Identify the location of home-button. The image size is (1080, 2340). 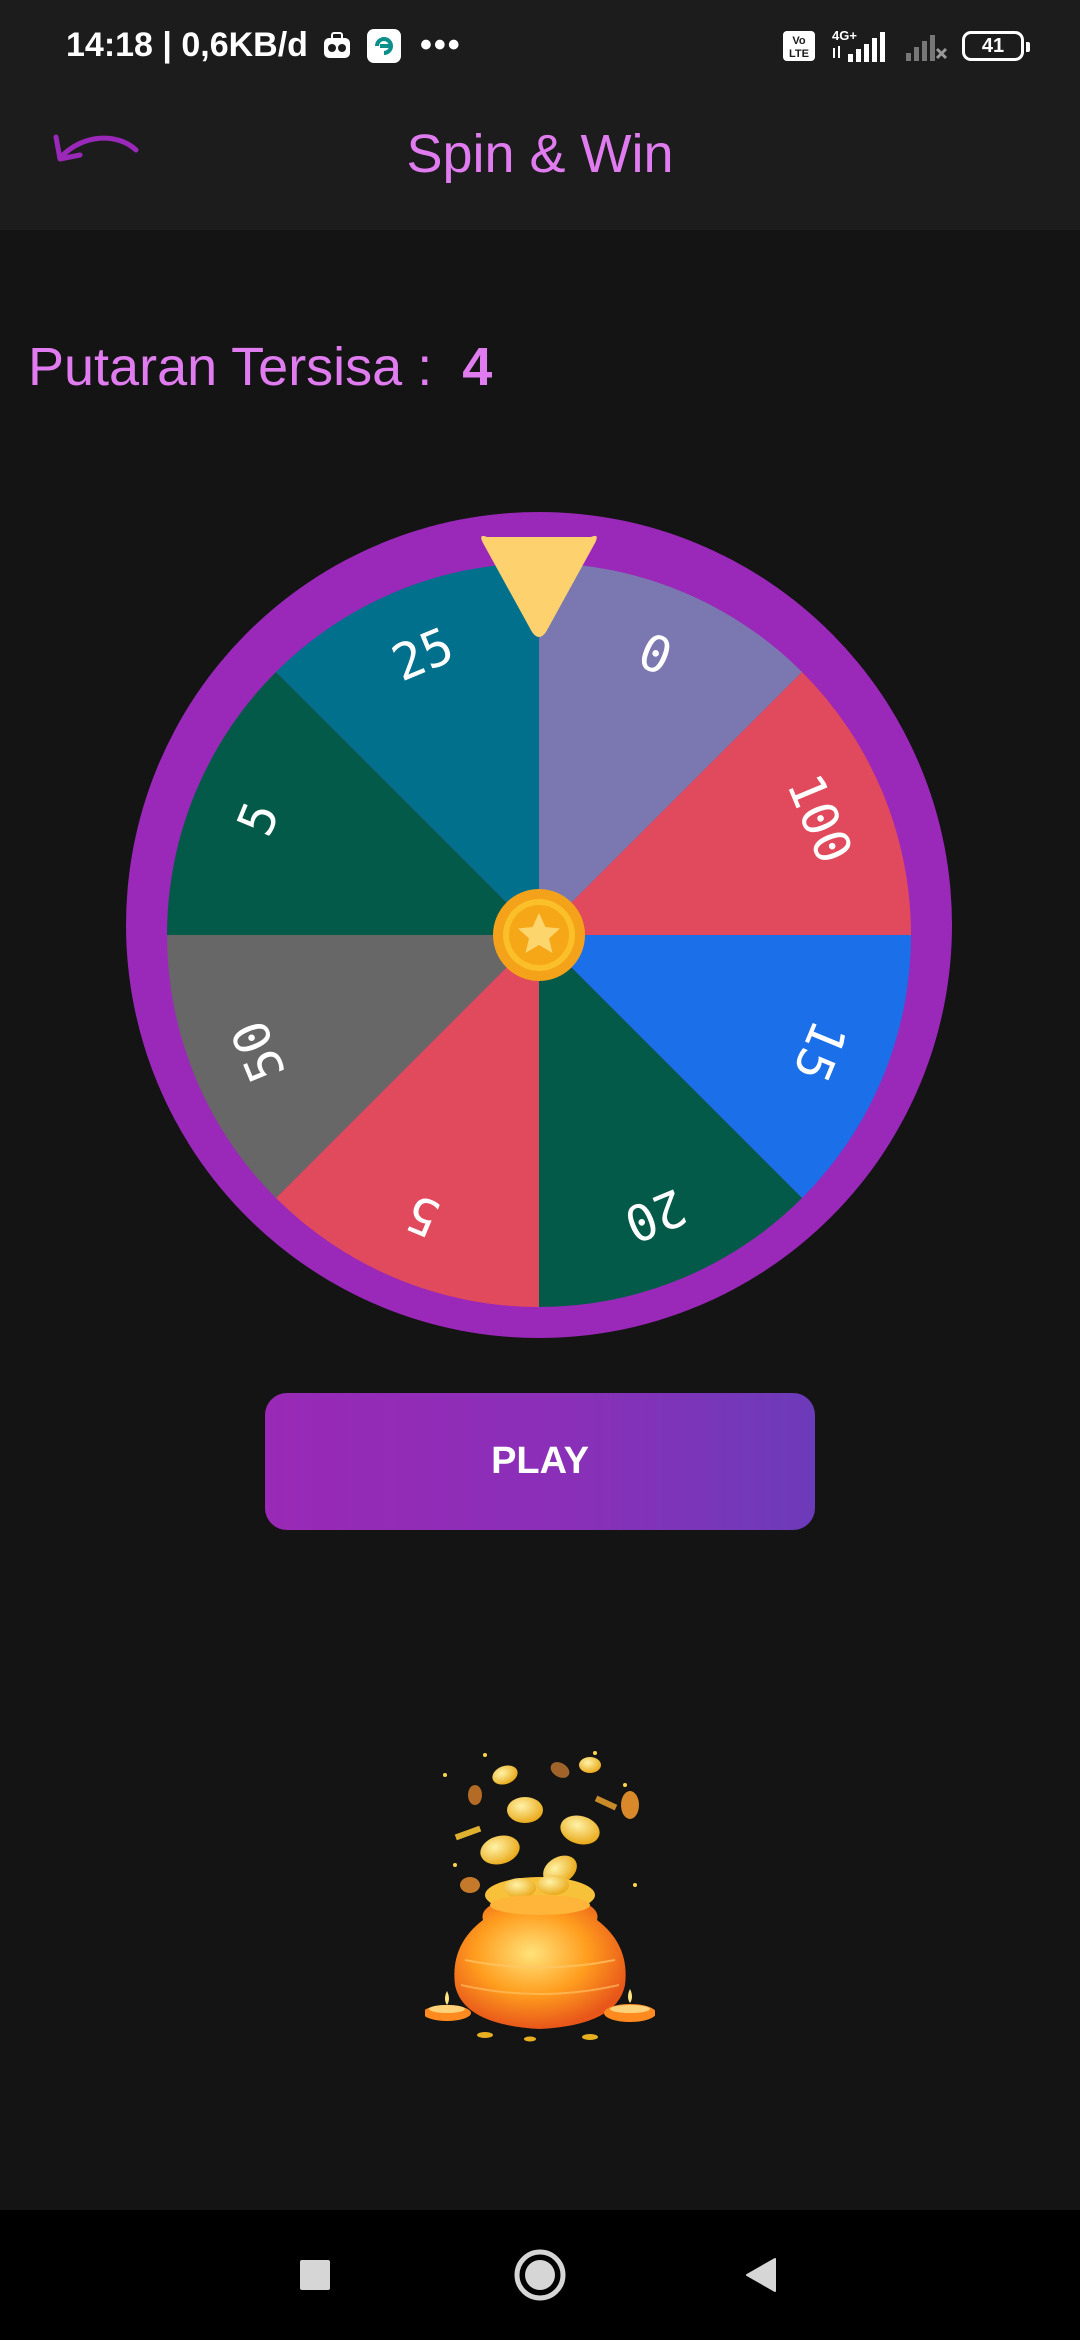
(540, 2275).